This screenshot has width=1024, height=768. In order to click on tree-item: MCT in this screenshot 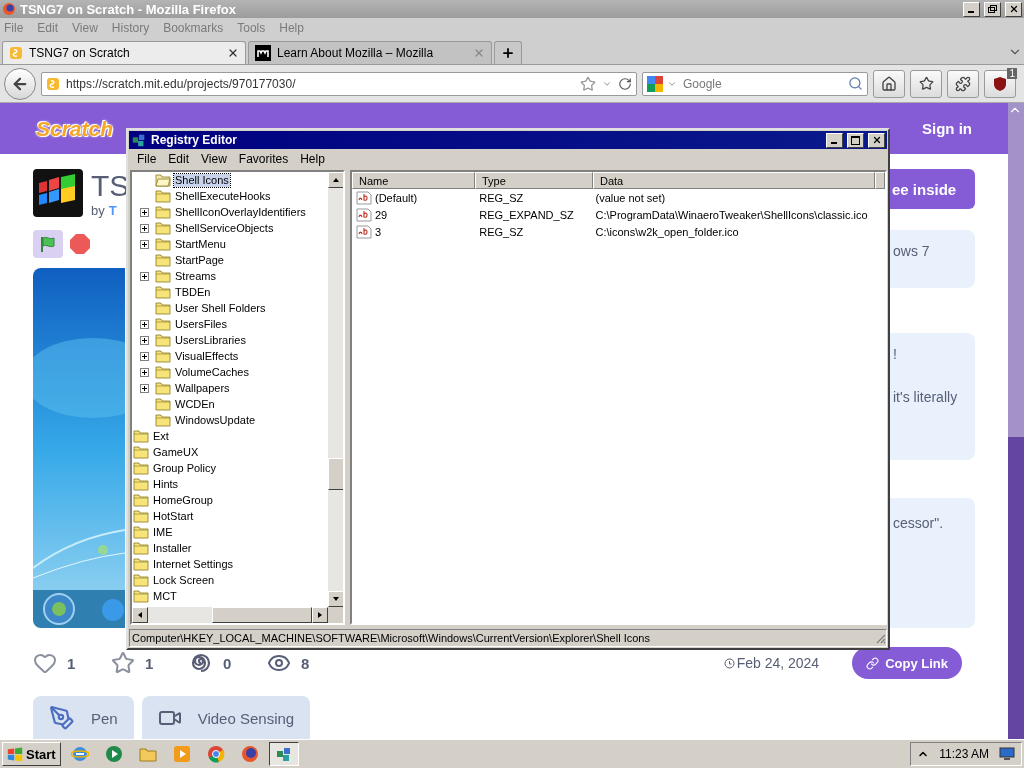, I will do `click(165, 596)`.